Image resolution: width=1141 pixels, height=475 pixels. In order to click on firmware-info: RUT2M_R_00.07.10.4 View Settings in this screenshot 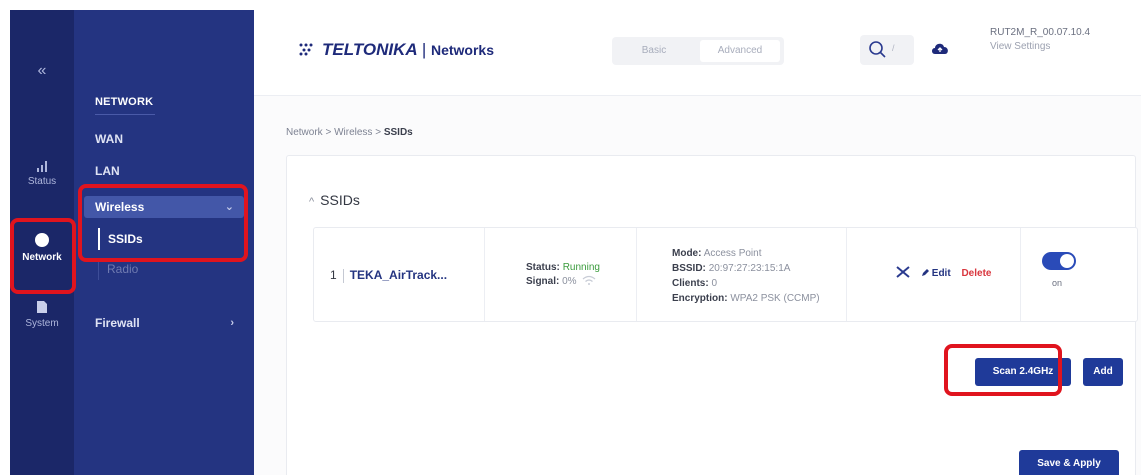, I will do `click(1040, 40)`.